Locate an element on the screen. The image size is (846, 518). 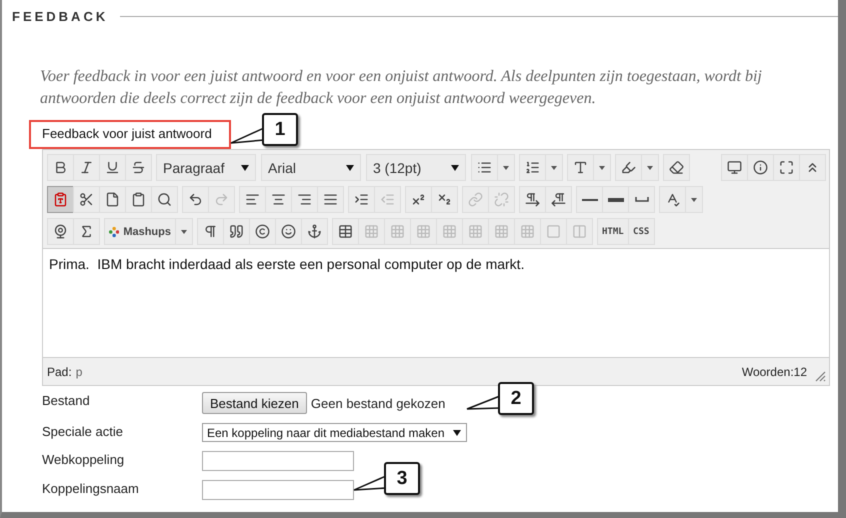
eraser-icon is located at coordinates (676, 167).